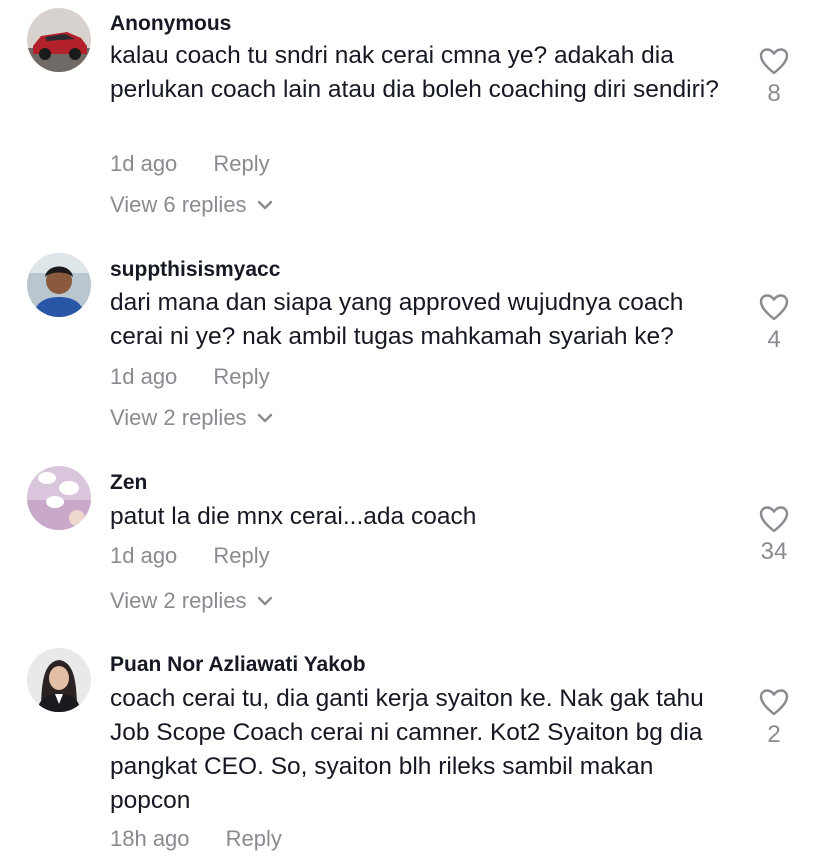 Image resolution: width=832 pixels, height=868 pixels. What do you see at coordinates (293, 516) in the screenshot?
I see `comment-text: patut la die mnx cerai...ada coach` at bounding box center [293, 516].